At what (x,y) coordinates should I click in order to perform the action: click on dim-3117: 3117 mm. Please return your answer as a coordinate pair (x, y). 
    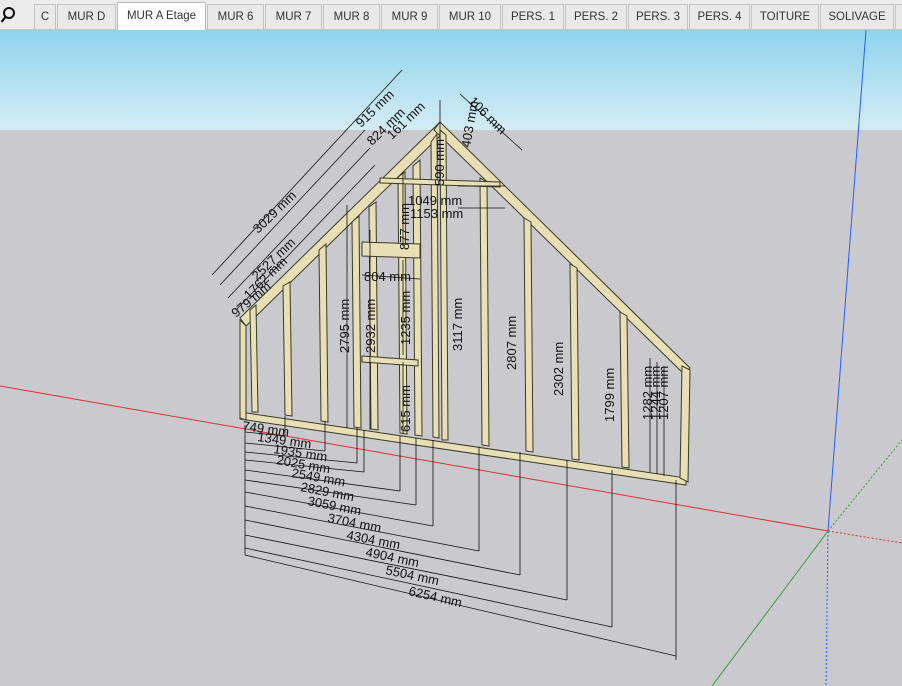
    Looking at the image, I should click on (457, 324).